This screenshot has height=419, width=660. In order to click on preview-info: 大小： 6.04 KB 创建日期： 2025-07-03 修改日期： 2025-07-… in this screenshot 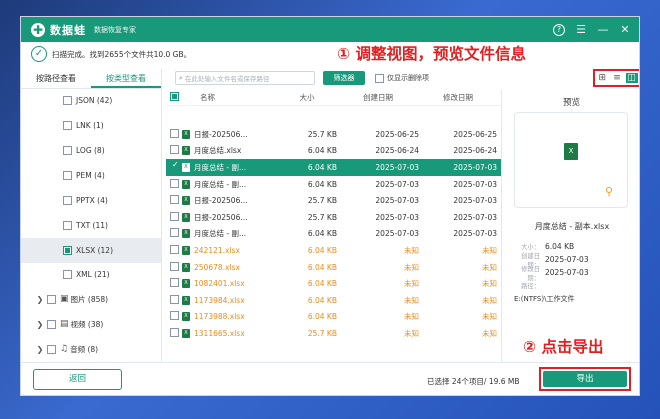, I will do `click(576, 272)`.